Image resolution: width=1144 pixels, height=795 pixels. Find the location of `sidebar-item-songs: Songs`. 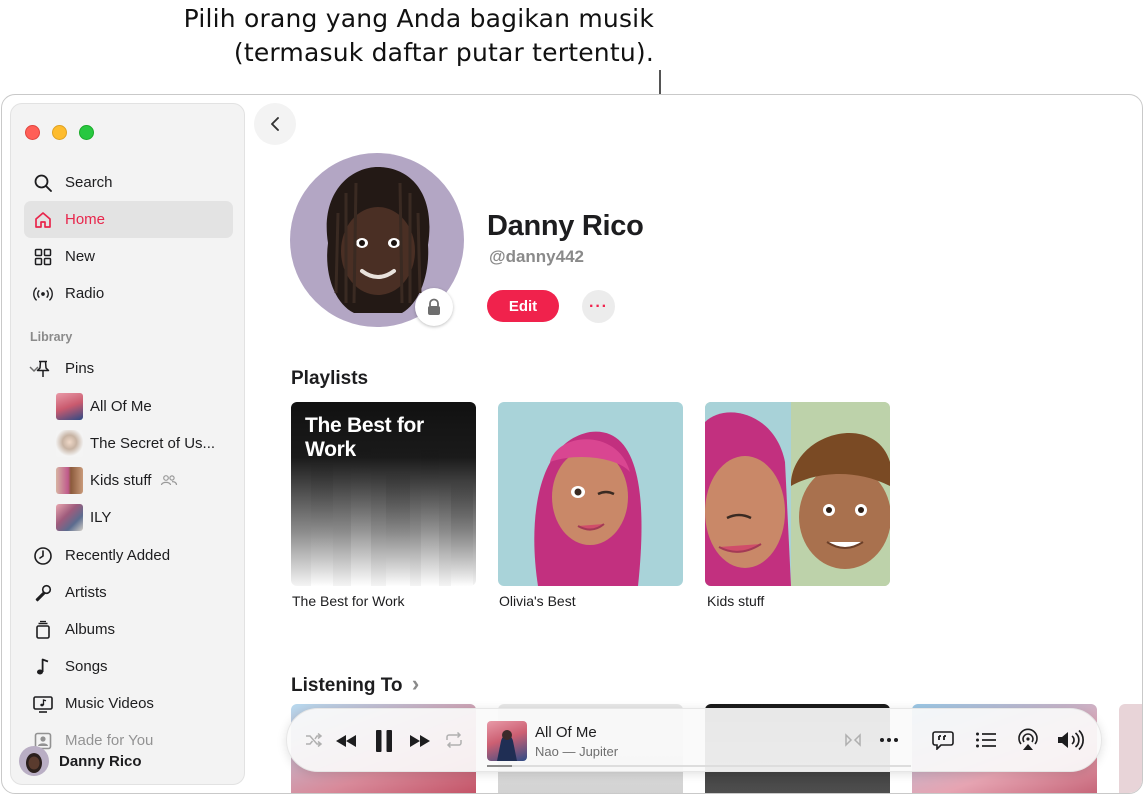

sidebar-item-songs: Songs is located at coordinates (128, 666).